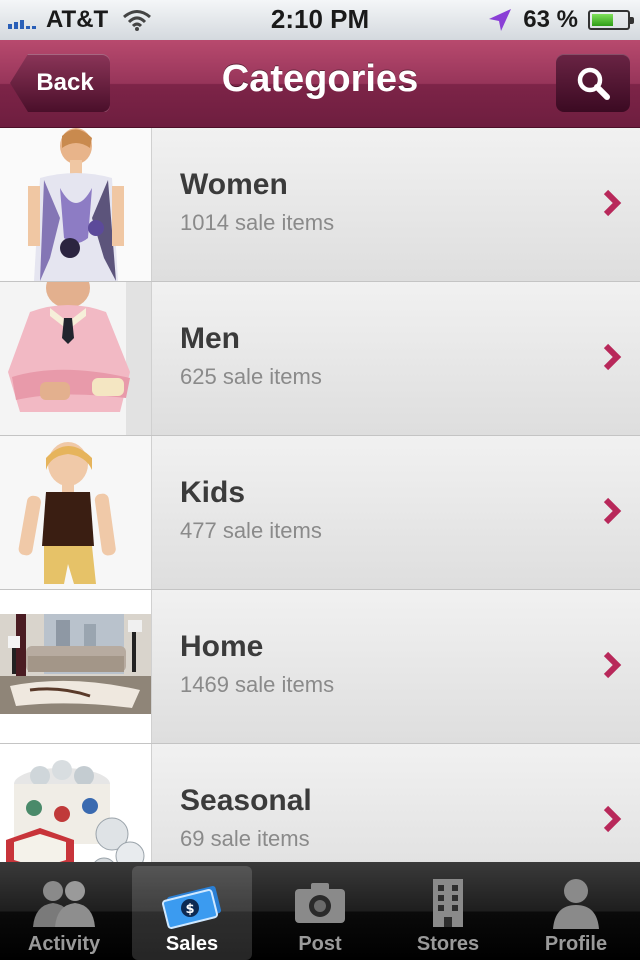  What do you see at coordinates (64, 944) in the screenshot?
I see `tab-label: Activity` at bounding box center [64, 944].